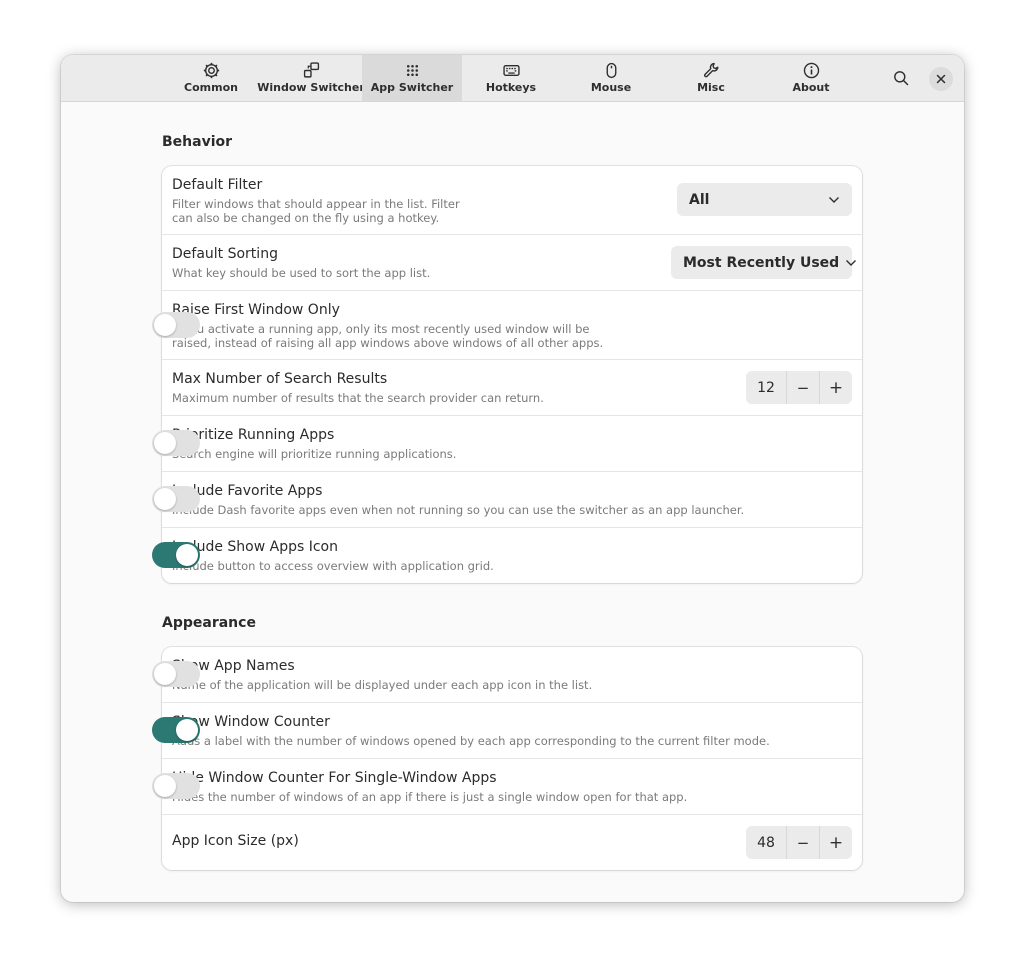 This screenshot has height=970, width=1025. Describe the element at coordinates (699, 199) in the screenshot. I see `dropdown-value: All` at that location.